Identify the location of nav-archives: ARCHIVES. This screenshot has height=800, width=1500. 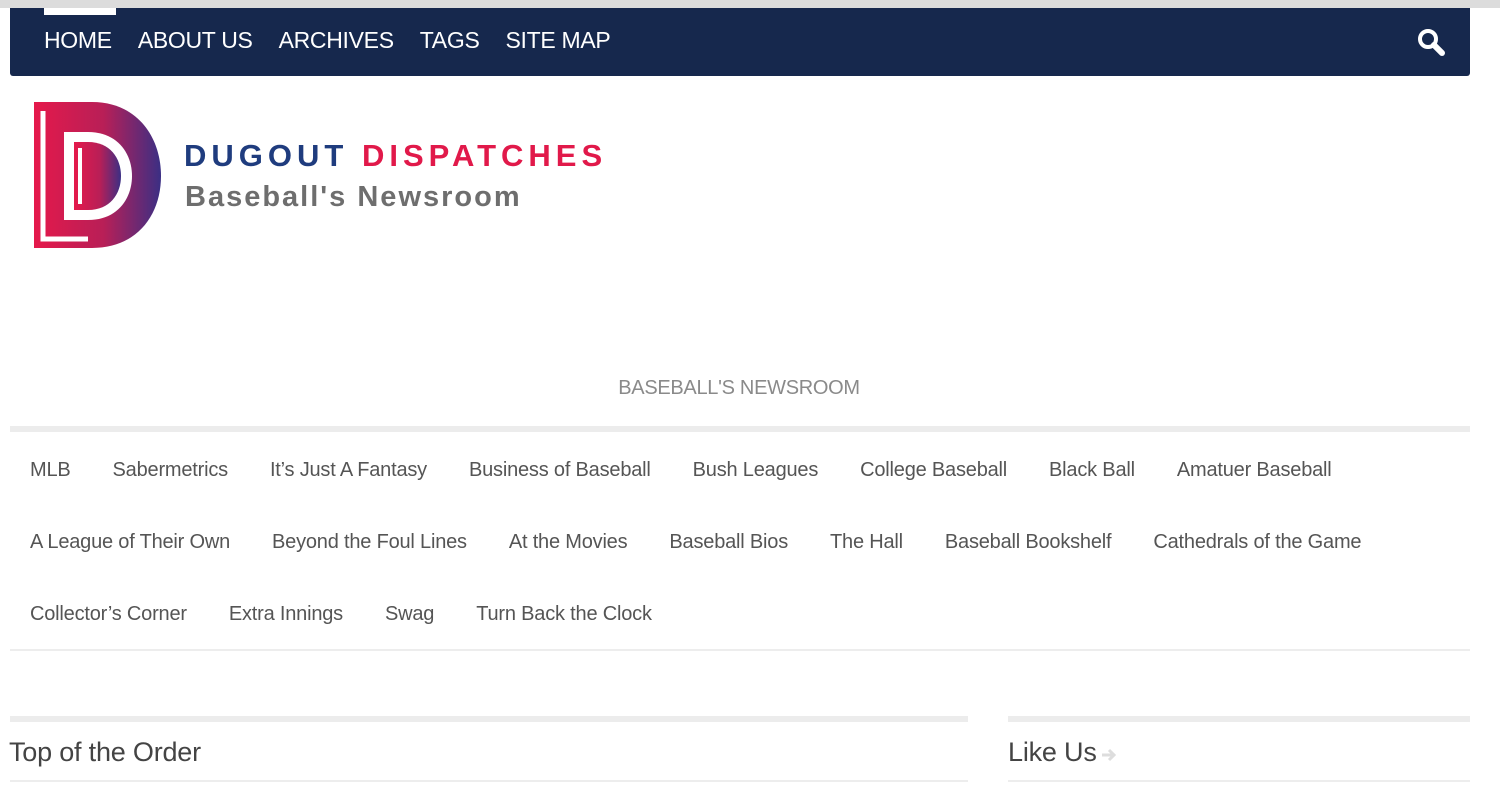
(336, 40).